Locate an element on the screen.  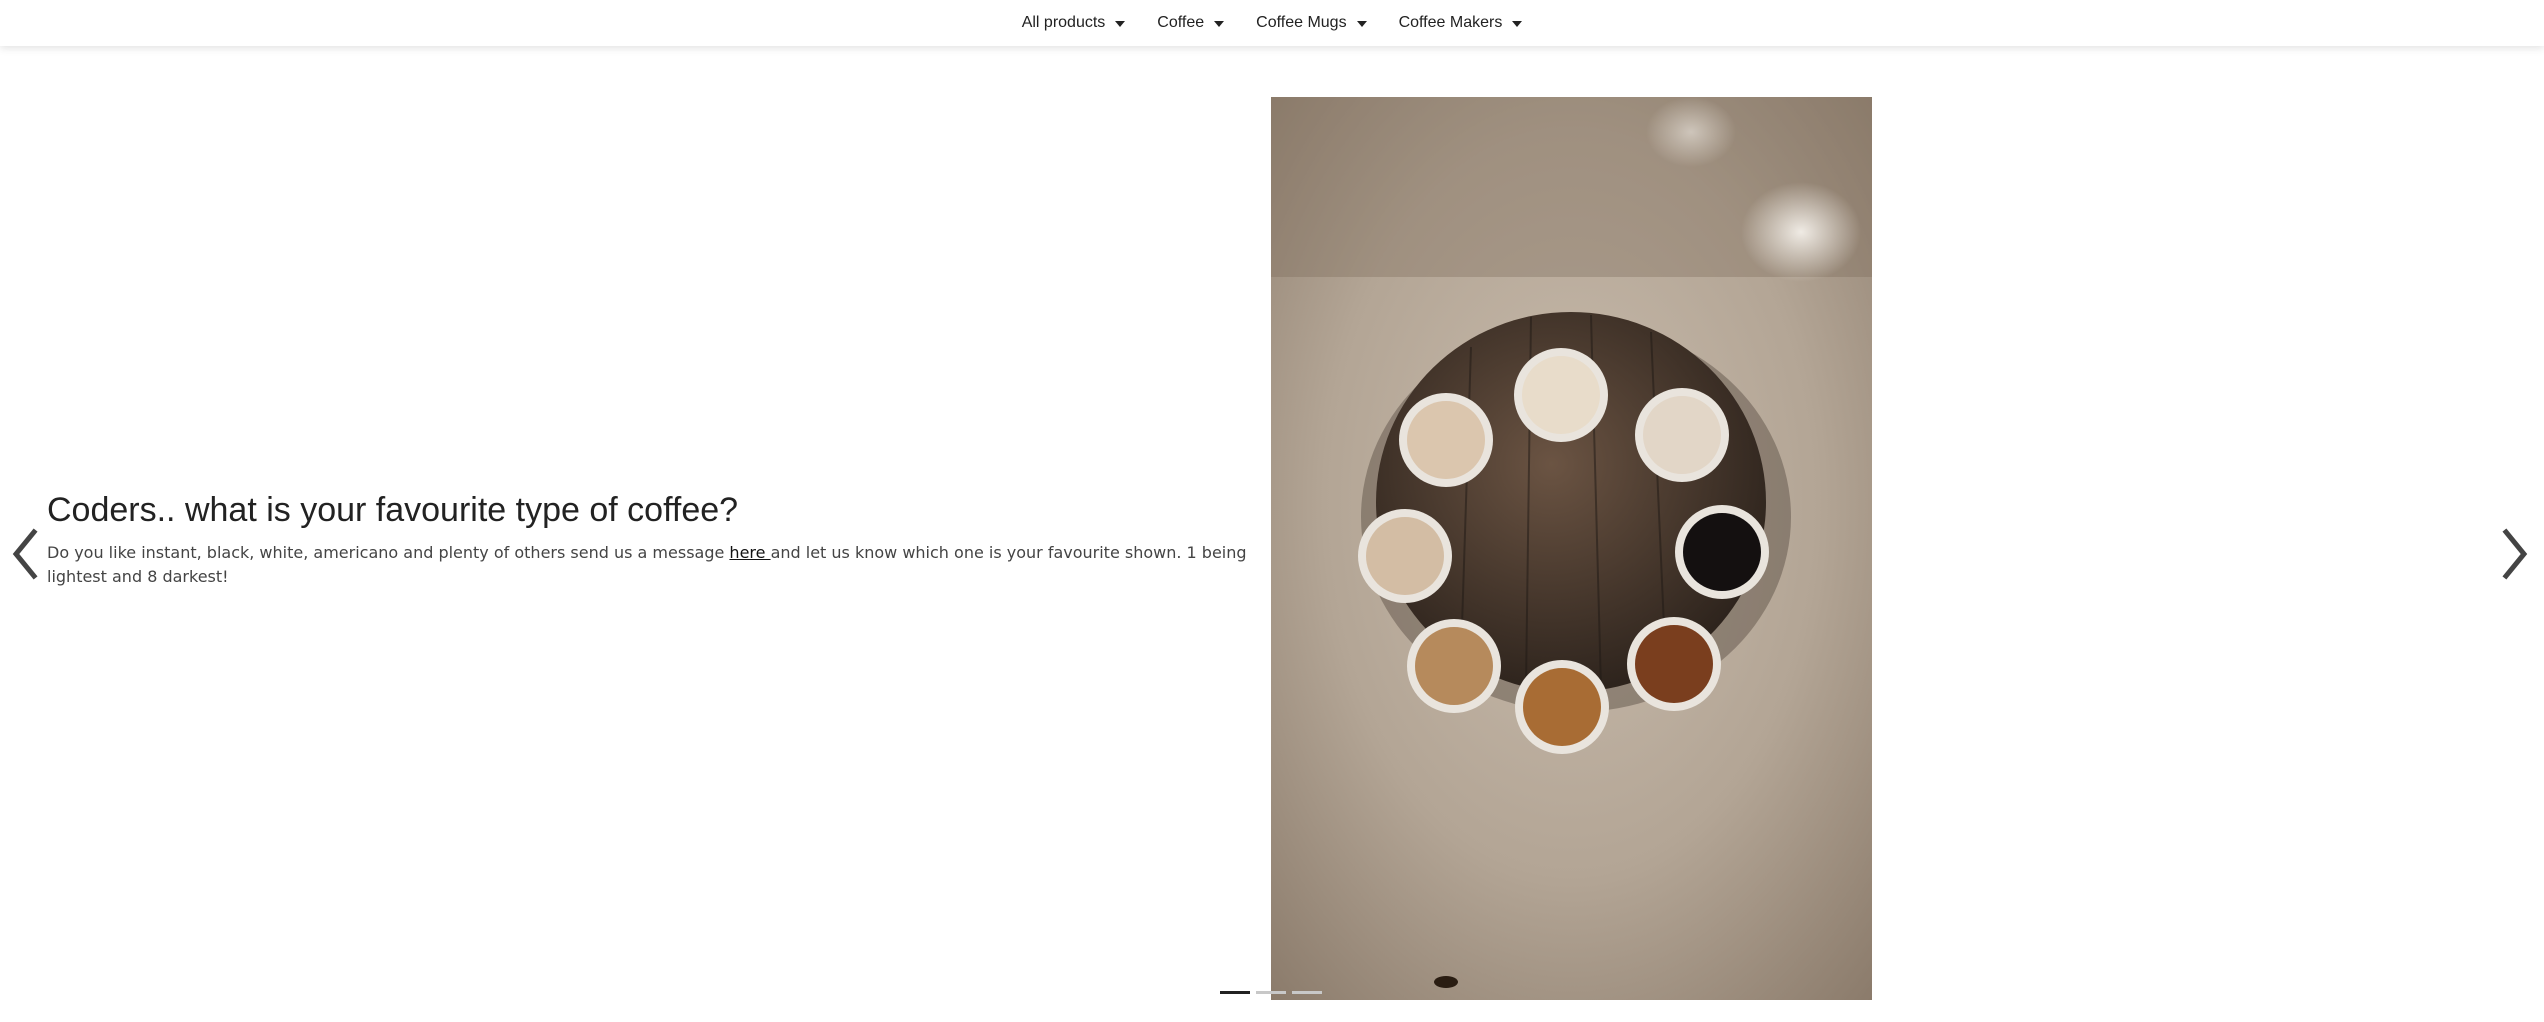
message-link: here is located at coordinates (749, 552).